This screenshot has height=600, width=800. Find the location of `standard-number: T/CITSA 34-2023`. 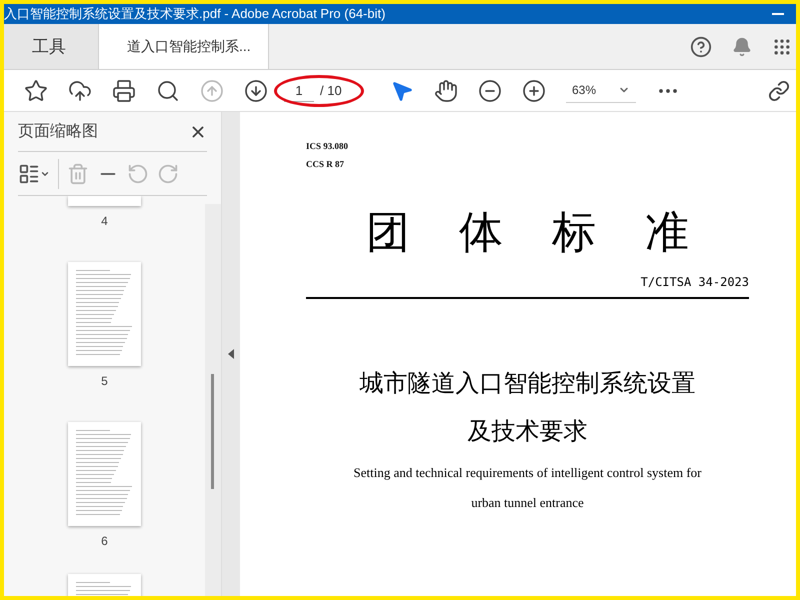

standard-number: T/CITSA 34-2023 is located at coordinates (694, 282).